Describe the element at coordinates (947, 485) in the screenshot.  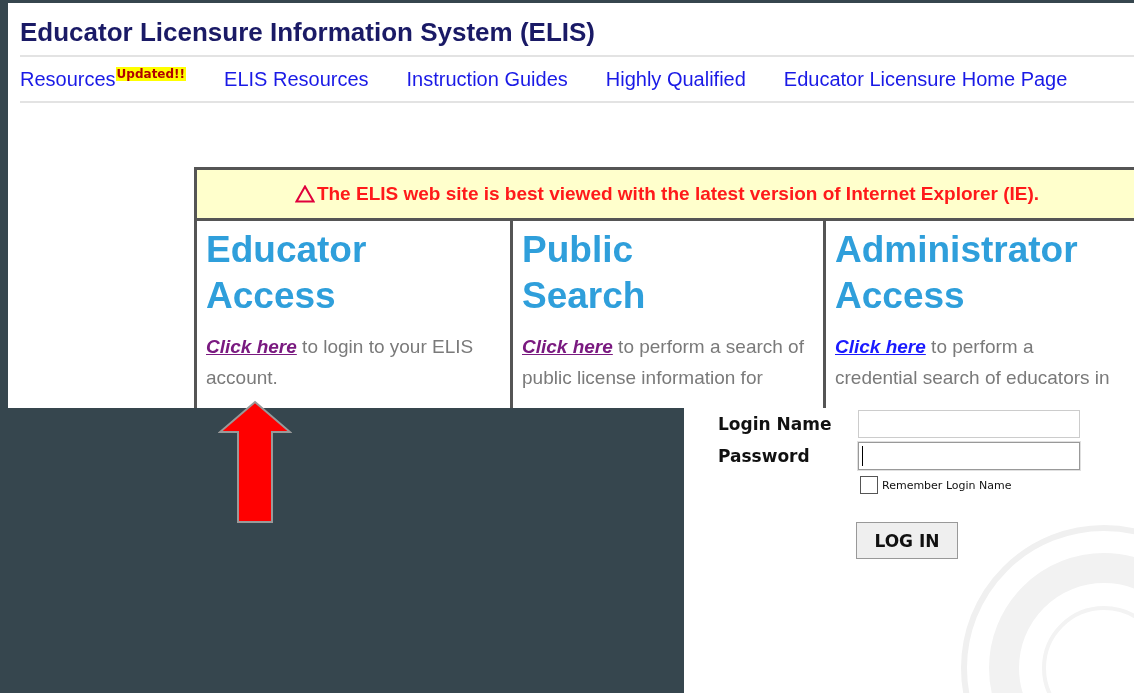
I see `checkbox-label: Remember Login Name` at that location.